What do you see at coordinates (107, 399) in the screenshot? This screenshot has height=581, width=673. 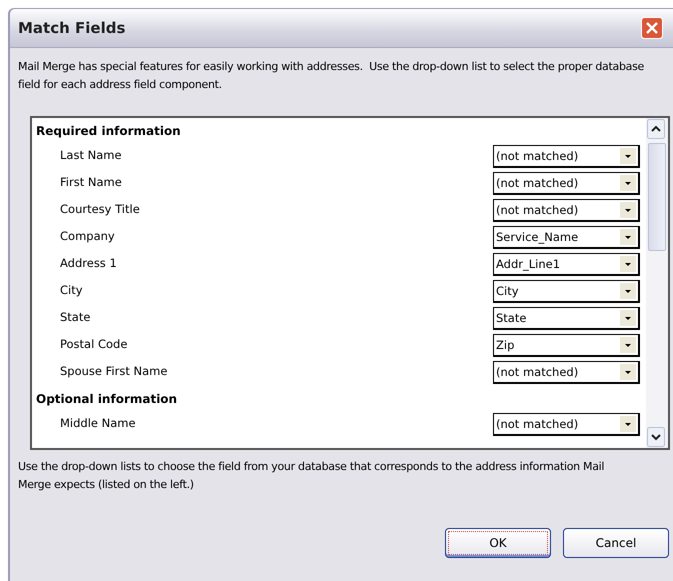 I see `section-heading: Optional information` at bounding box center [107, 399].